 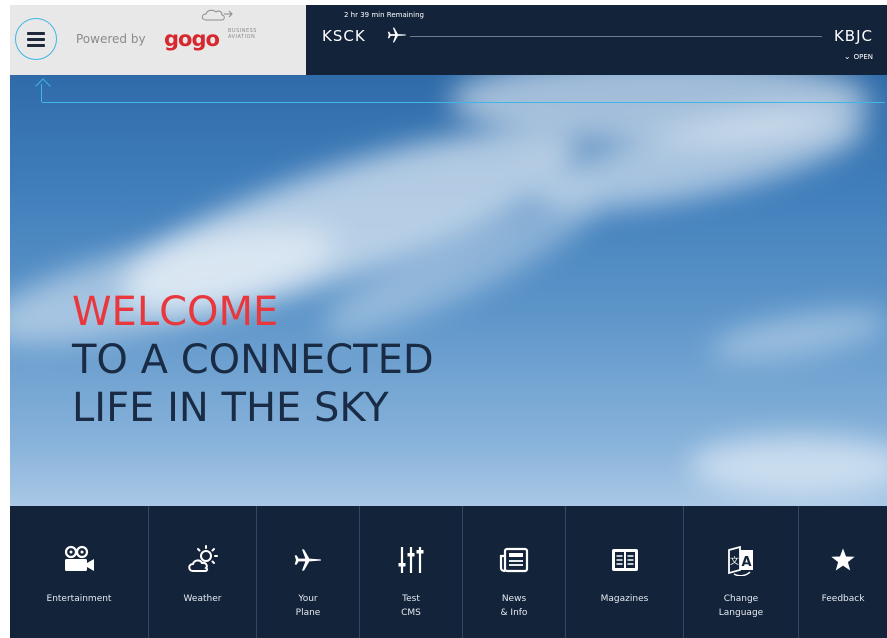 I want to click on powered-by-label: Powered by, so click(x=111, y=39).